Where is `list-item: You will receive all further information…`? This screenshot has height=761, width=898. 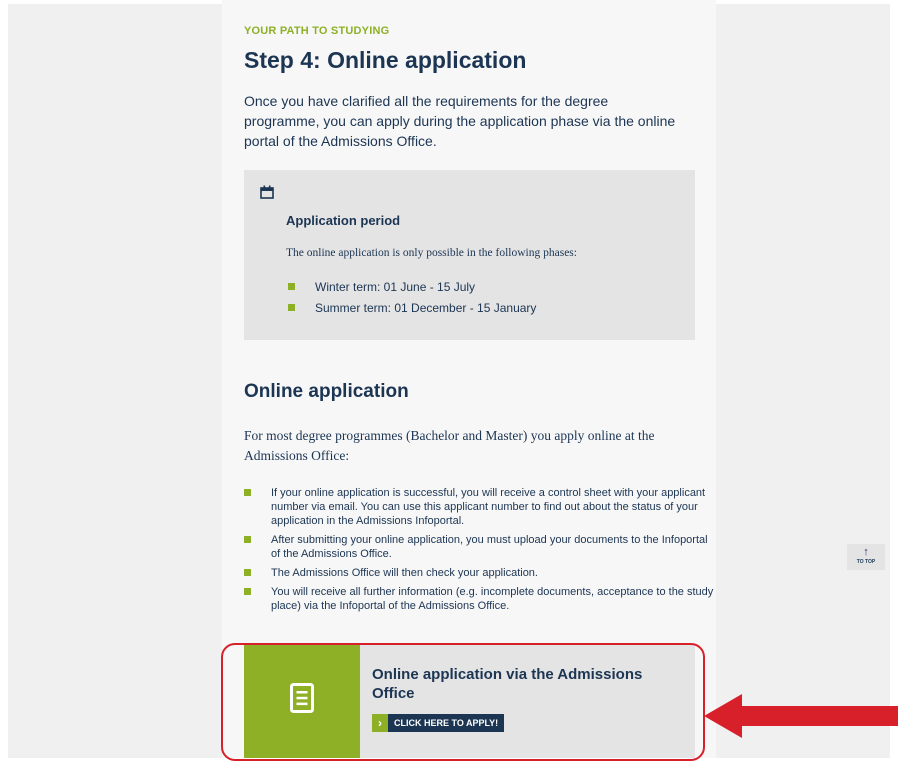 list-item: You will receive all further information… is located at coordinates (479, 599).